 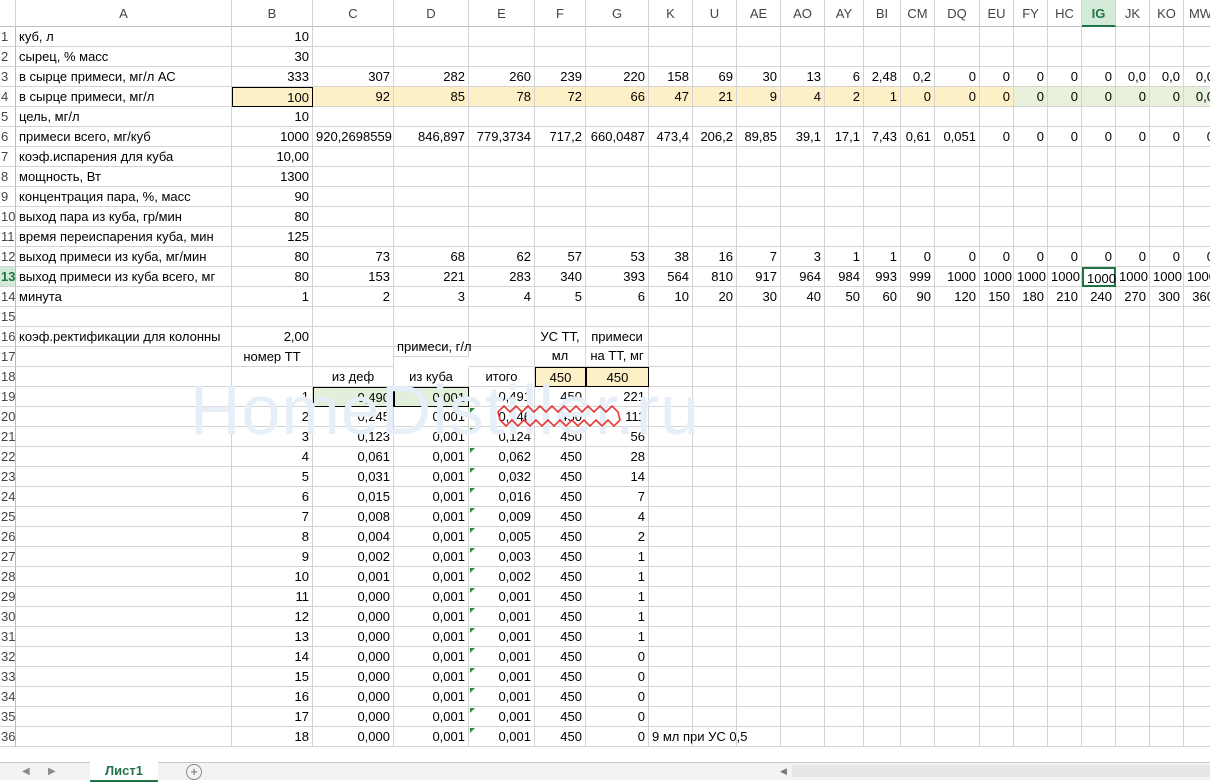 I want to click on column-header: G, so click(x=617, y=13).